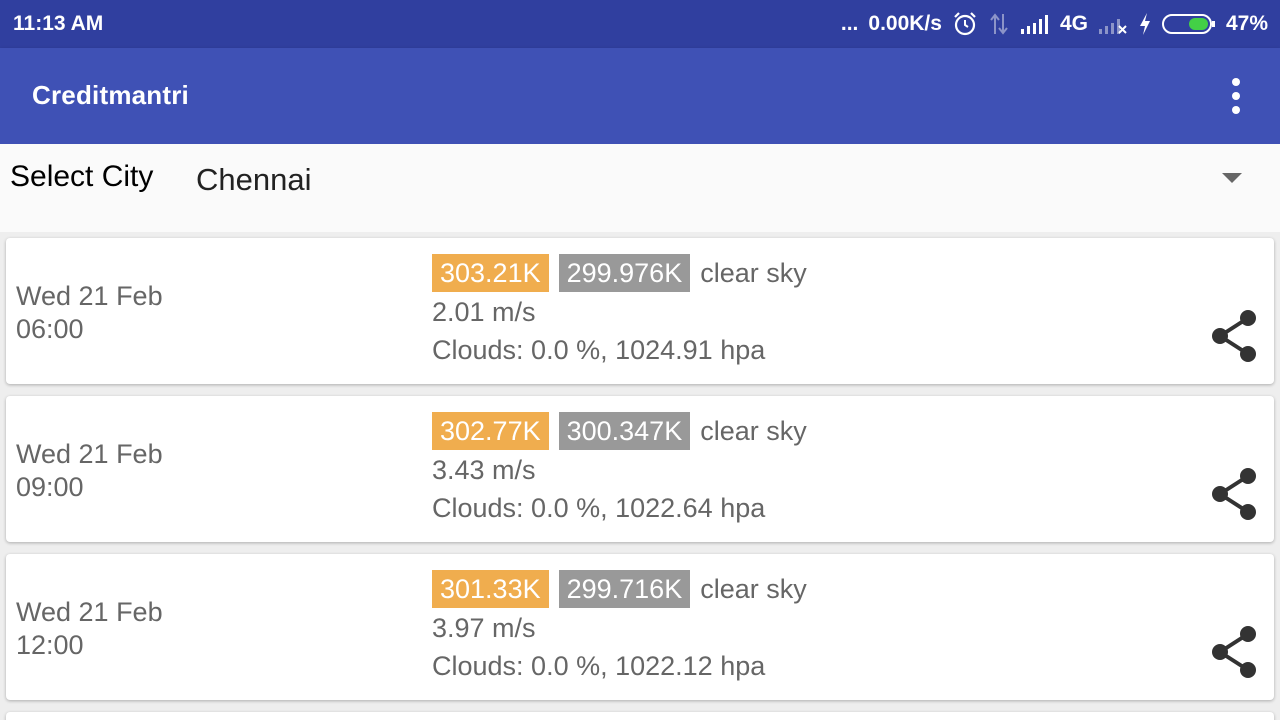 Image resolution: width=1280 pixels, height=720 pixels. Describe the element at coordinates (484, 470) in the screenshot. I see `wind-speed: 3.43 m/s` at that location.